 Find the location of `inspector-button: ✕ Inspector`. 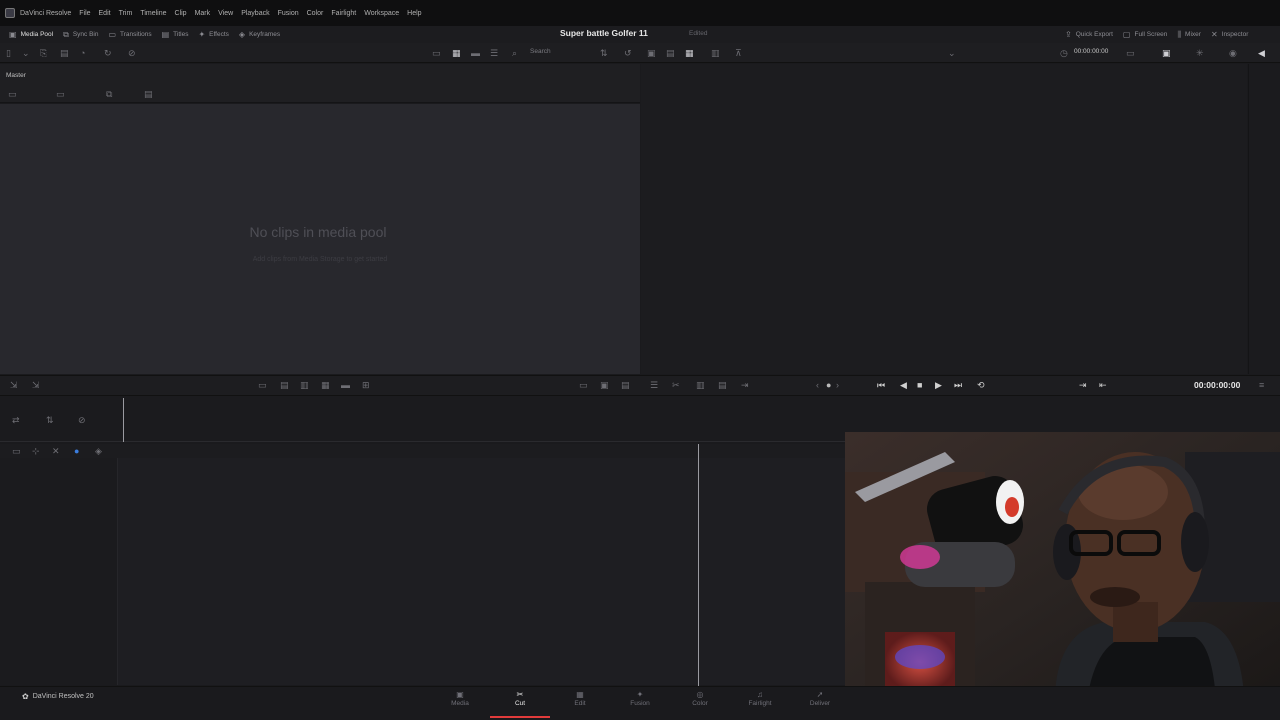

inspector-button: ✕ Inspector is located at coordinates (1229, 34).